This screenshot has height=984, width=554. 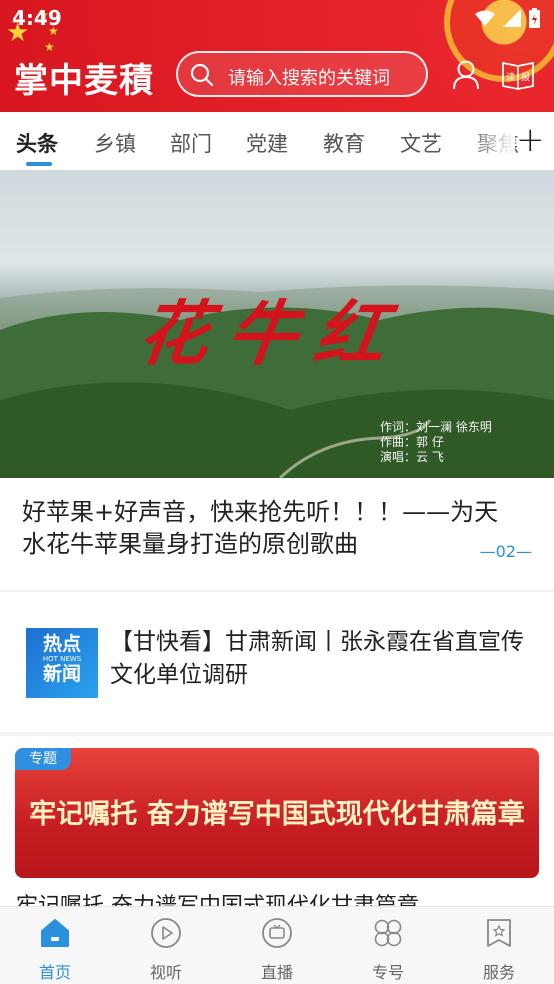 What do you see at coordinates (276, 972) in the screenshot?
I see `nav-live-label: 直播` at bounding box center [276, 972].